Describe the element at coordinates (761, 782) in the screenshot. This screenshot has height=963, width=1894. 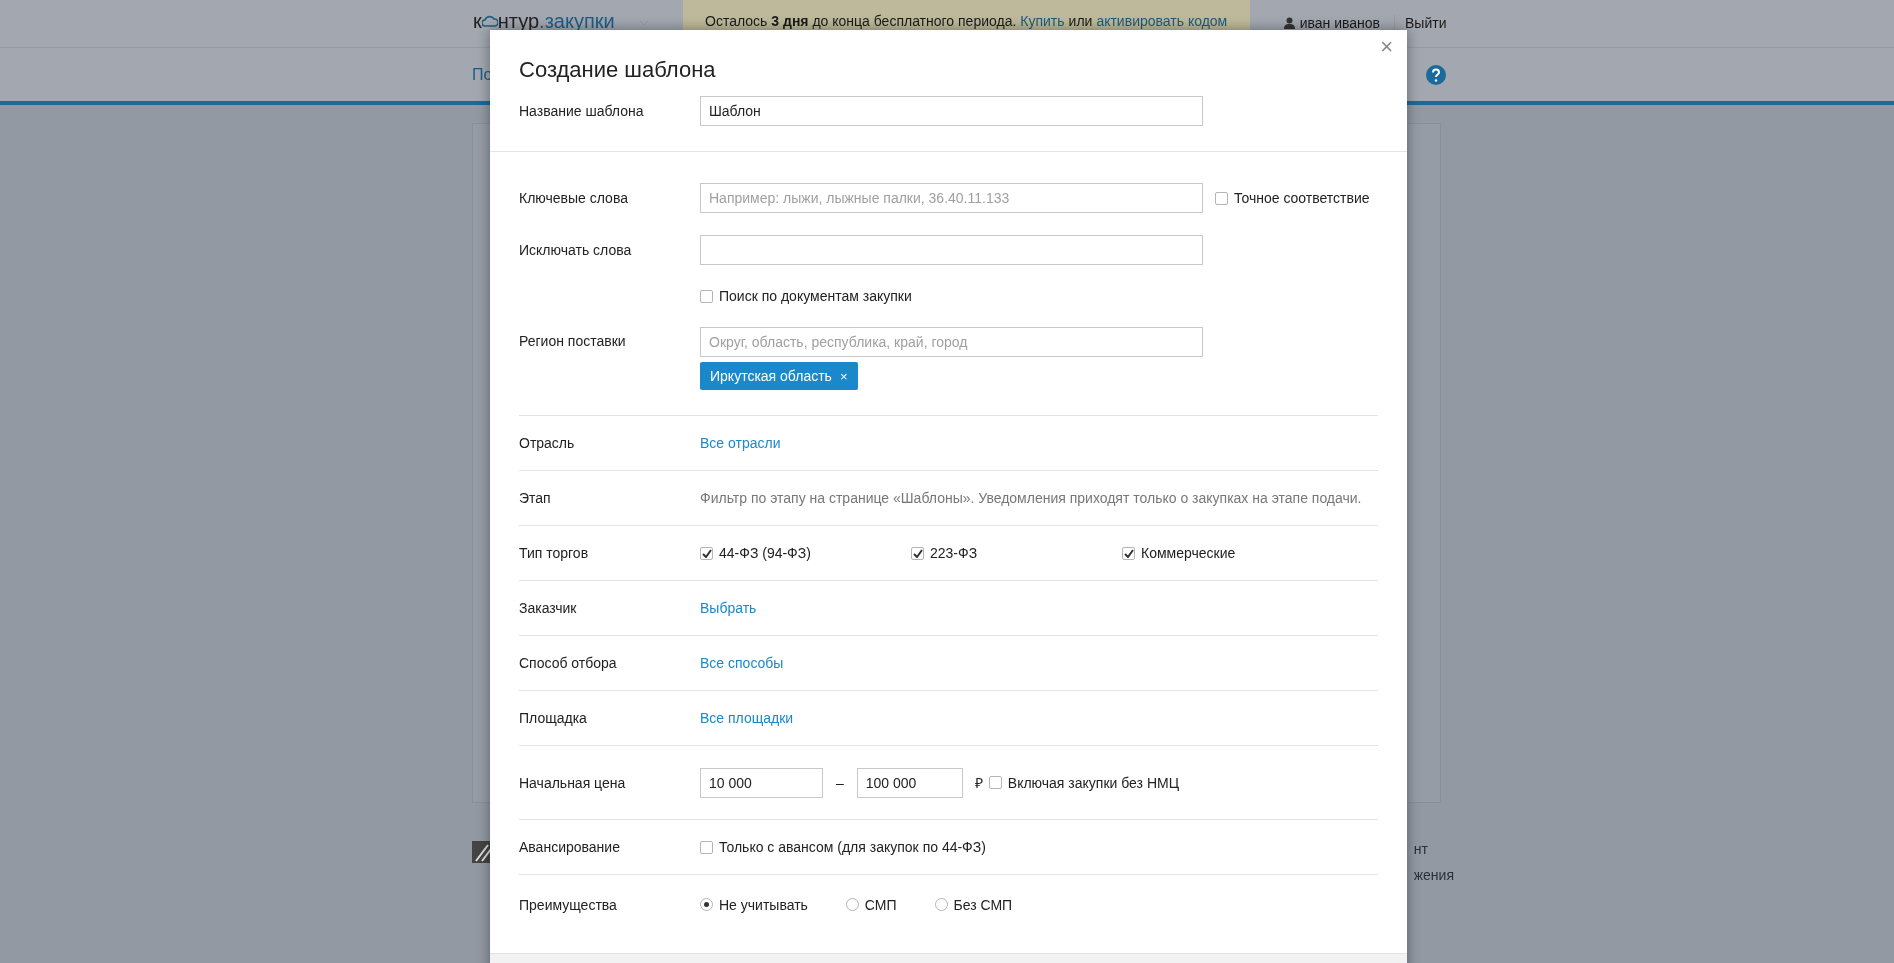
I see `price-from-field: 10 000` at that location.